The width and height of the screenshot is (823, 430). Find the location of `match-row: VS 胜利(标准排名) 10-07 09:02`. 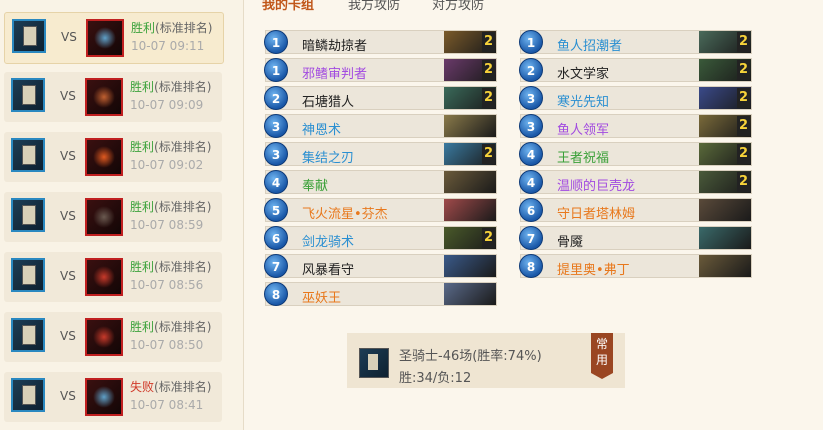

match-row: VS 胜利(标准排名) 10-07 09:02 is located at coordinates (113, 157).